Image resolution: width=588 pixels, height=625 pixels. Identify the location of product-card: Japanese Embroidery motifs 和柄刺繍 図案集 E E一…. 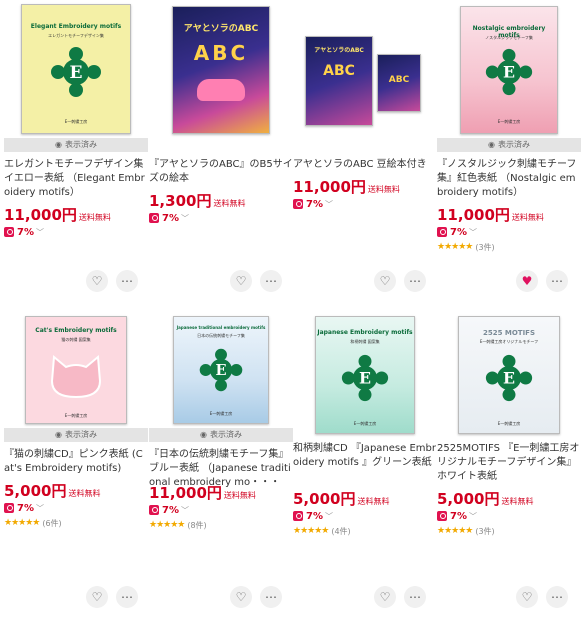
(365, 427).